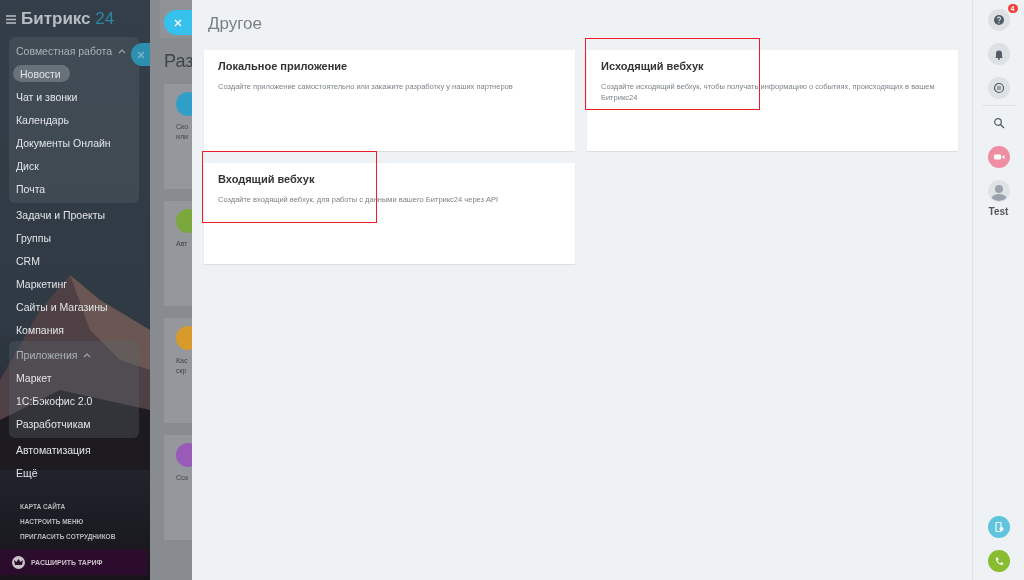  What do you see at coordinates (28, 165) in the screenshot?
I see `menu-item: Диск` at bounding box center [28, 165].